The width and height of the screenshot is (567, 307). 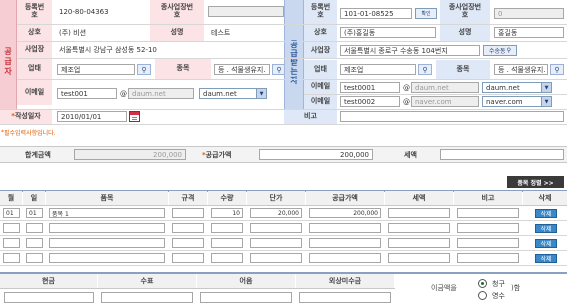 What do you see at coordinates (188, 213) in the screenshot?
I see `row-1-spec-input` at bounding box center [188, 213].